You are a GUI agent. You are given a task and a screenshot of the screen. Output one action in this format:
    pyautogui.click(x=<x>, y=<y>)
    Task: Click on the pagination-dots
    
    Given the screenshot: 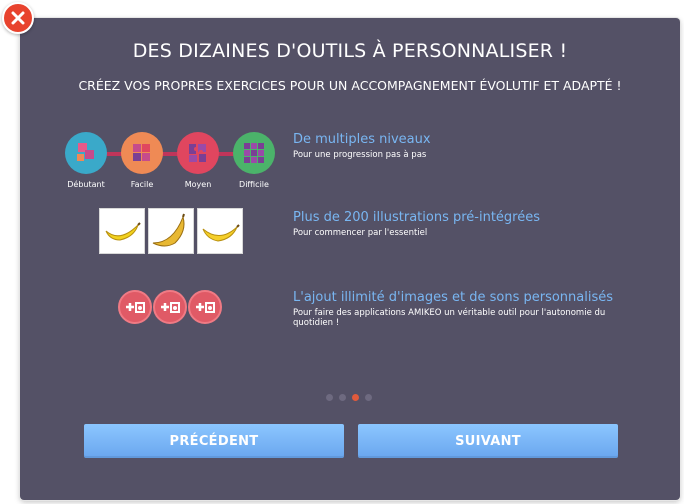 What is the action you would take?
    pyautogui.click(x=356, y=398)
    